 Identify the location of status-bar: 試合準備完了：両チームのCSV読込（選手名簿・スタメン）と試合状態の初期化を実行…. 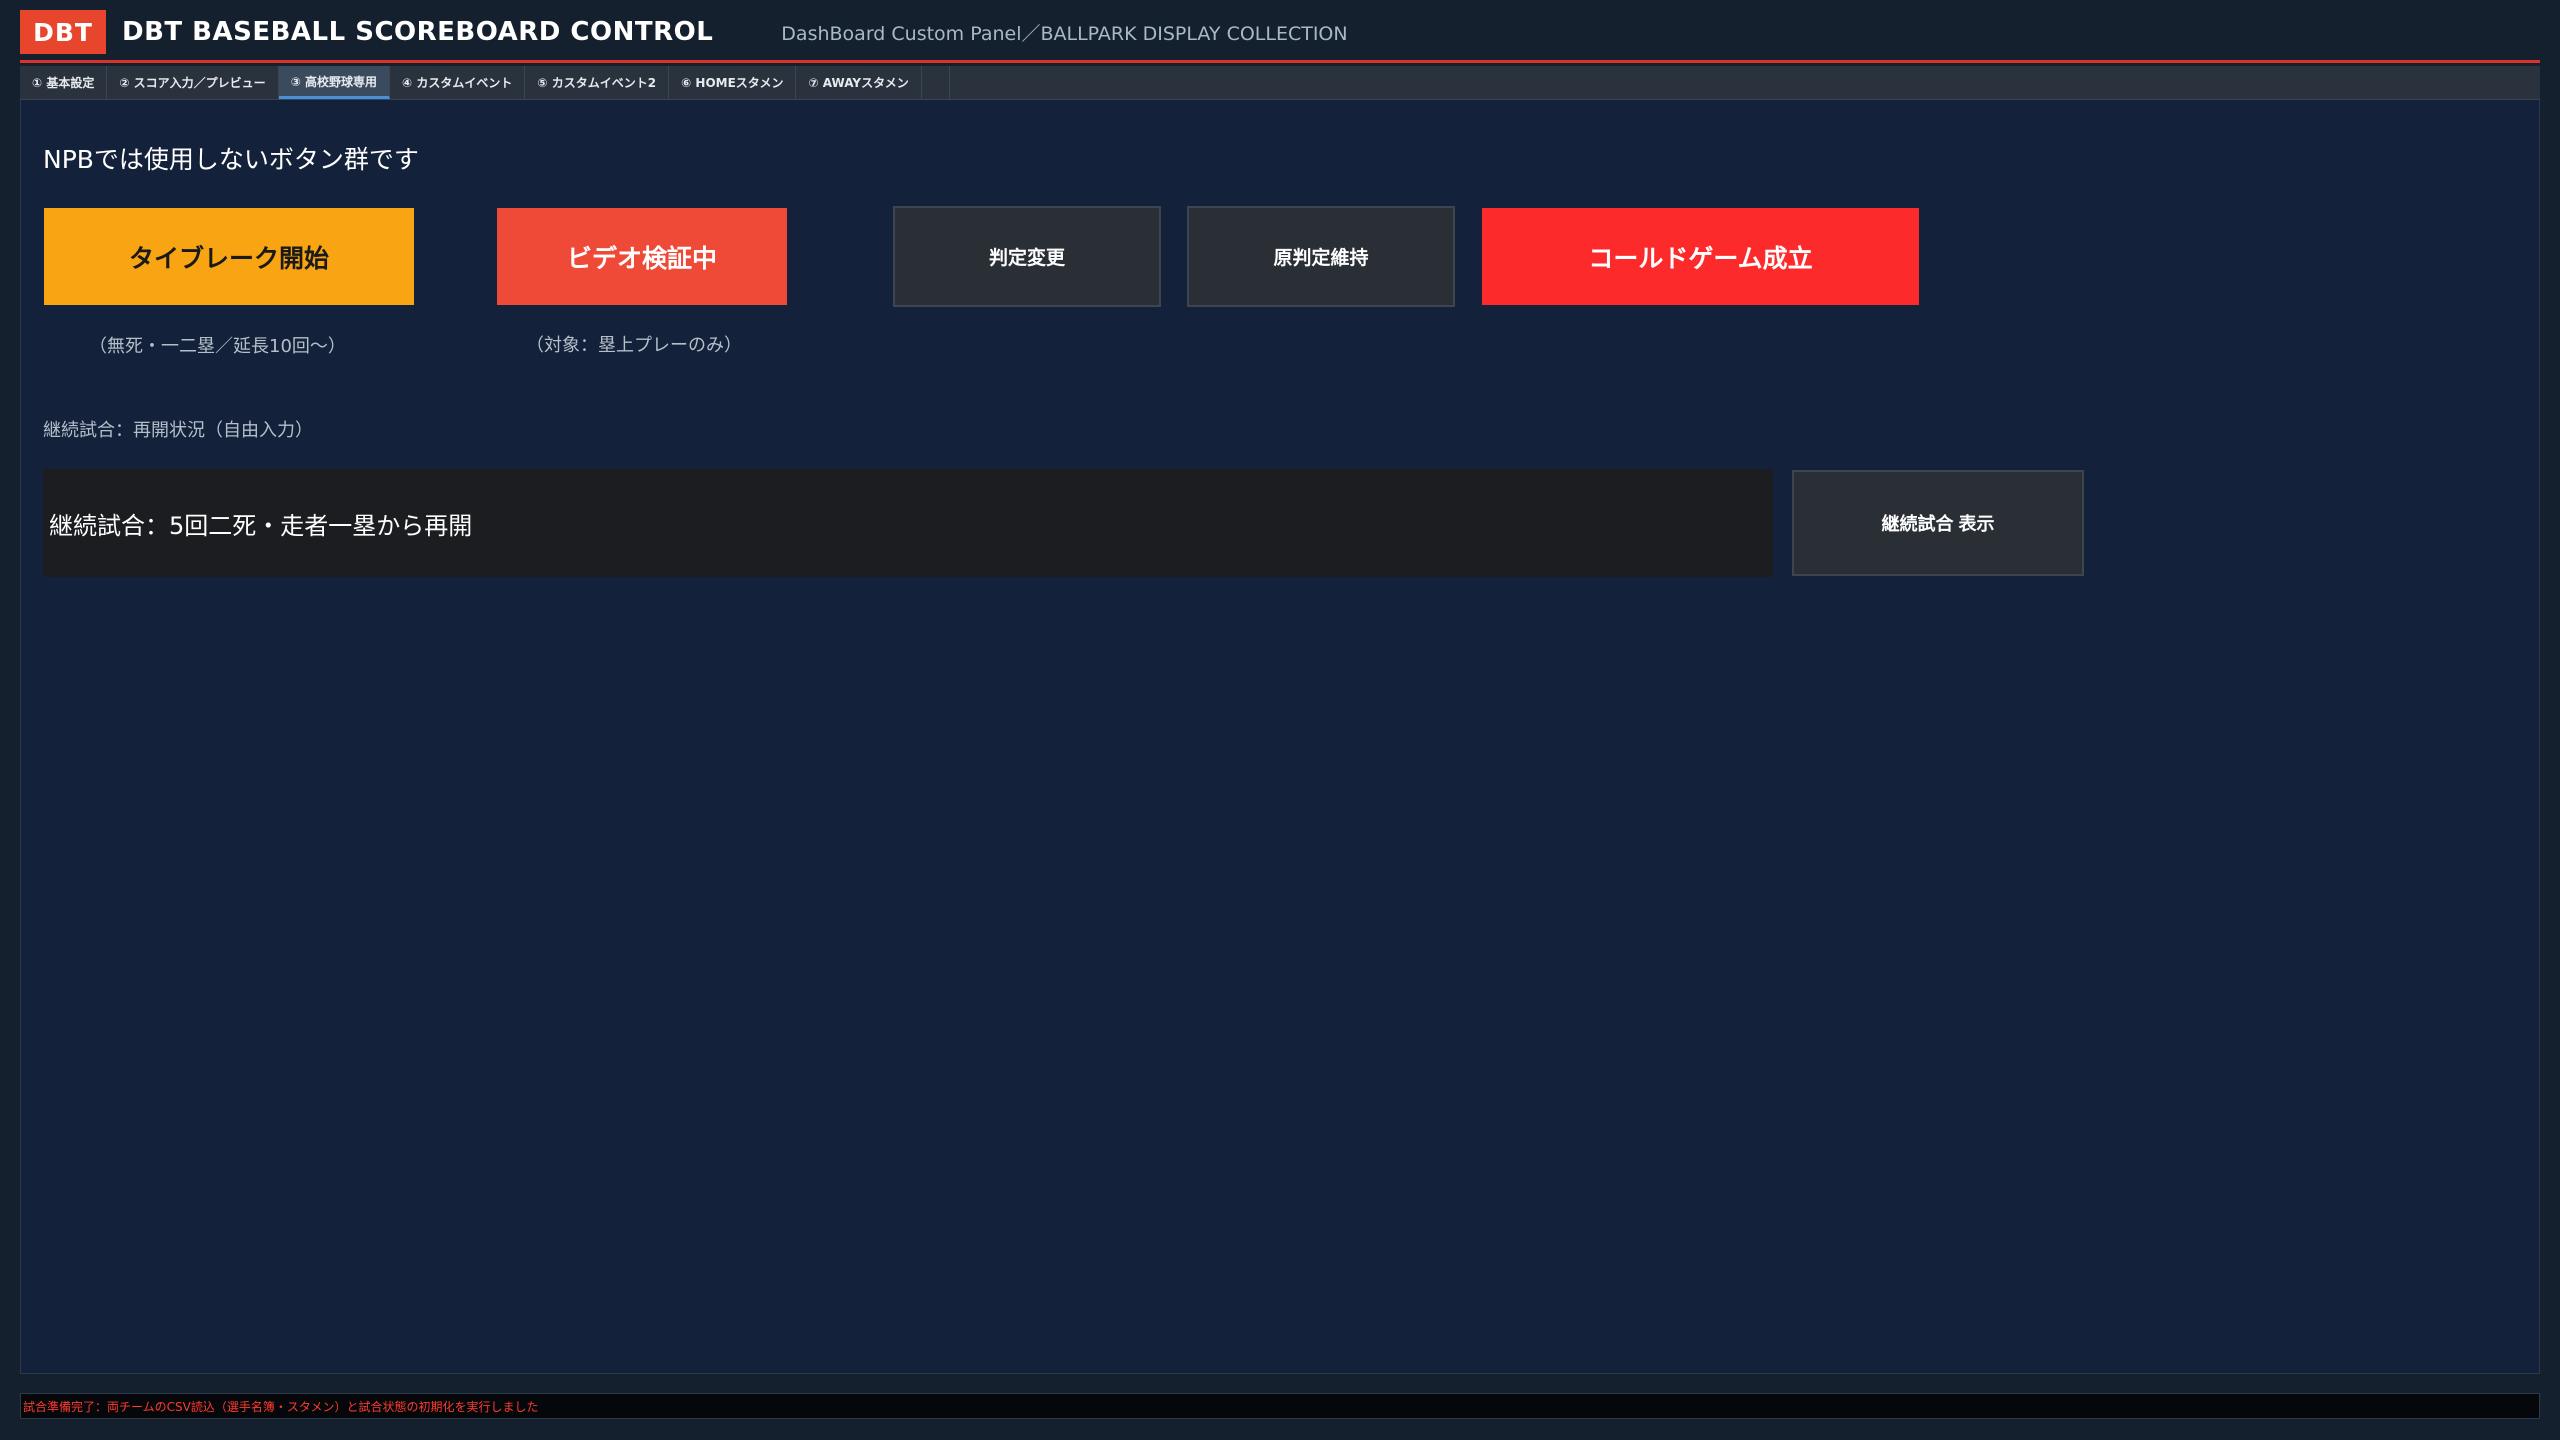
(1280, 1406).